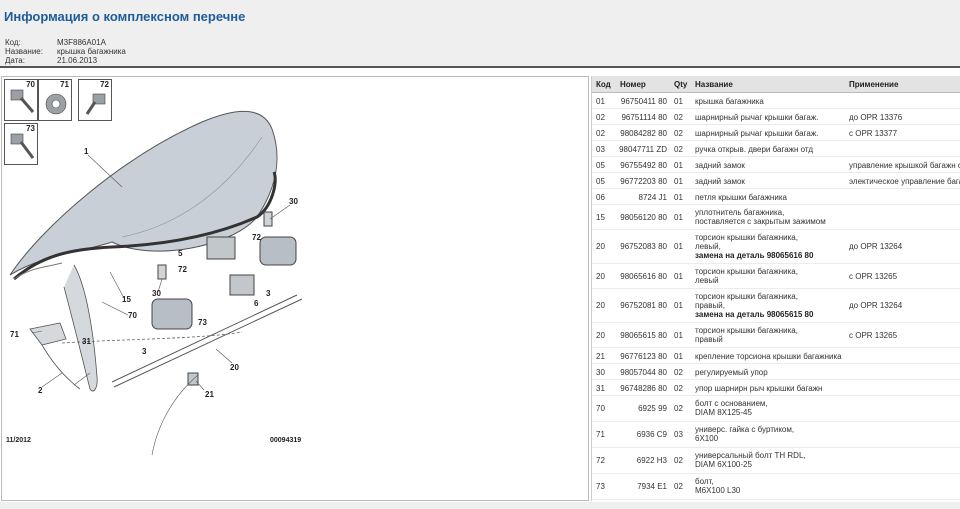 The image size is (960, 509). What do you see at coordinates (56, 104) in the screenshot?
I see `nut-icon` at bounding box center [56, 104].